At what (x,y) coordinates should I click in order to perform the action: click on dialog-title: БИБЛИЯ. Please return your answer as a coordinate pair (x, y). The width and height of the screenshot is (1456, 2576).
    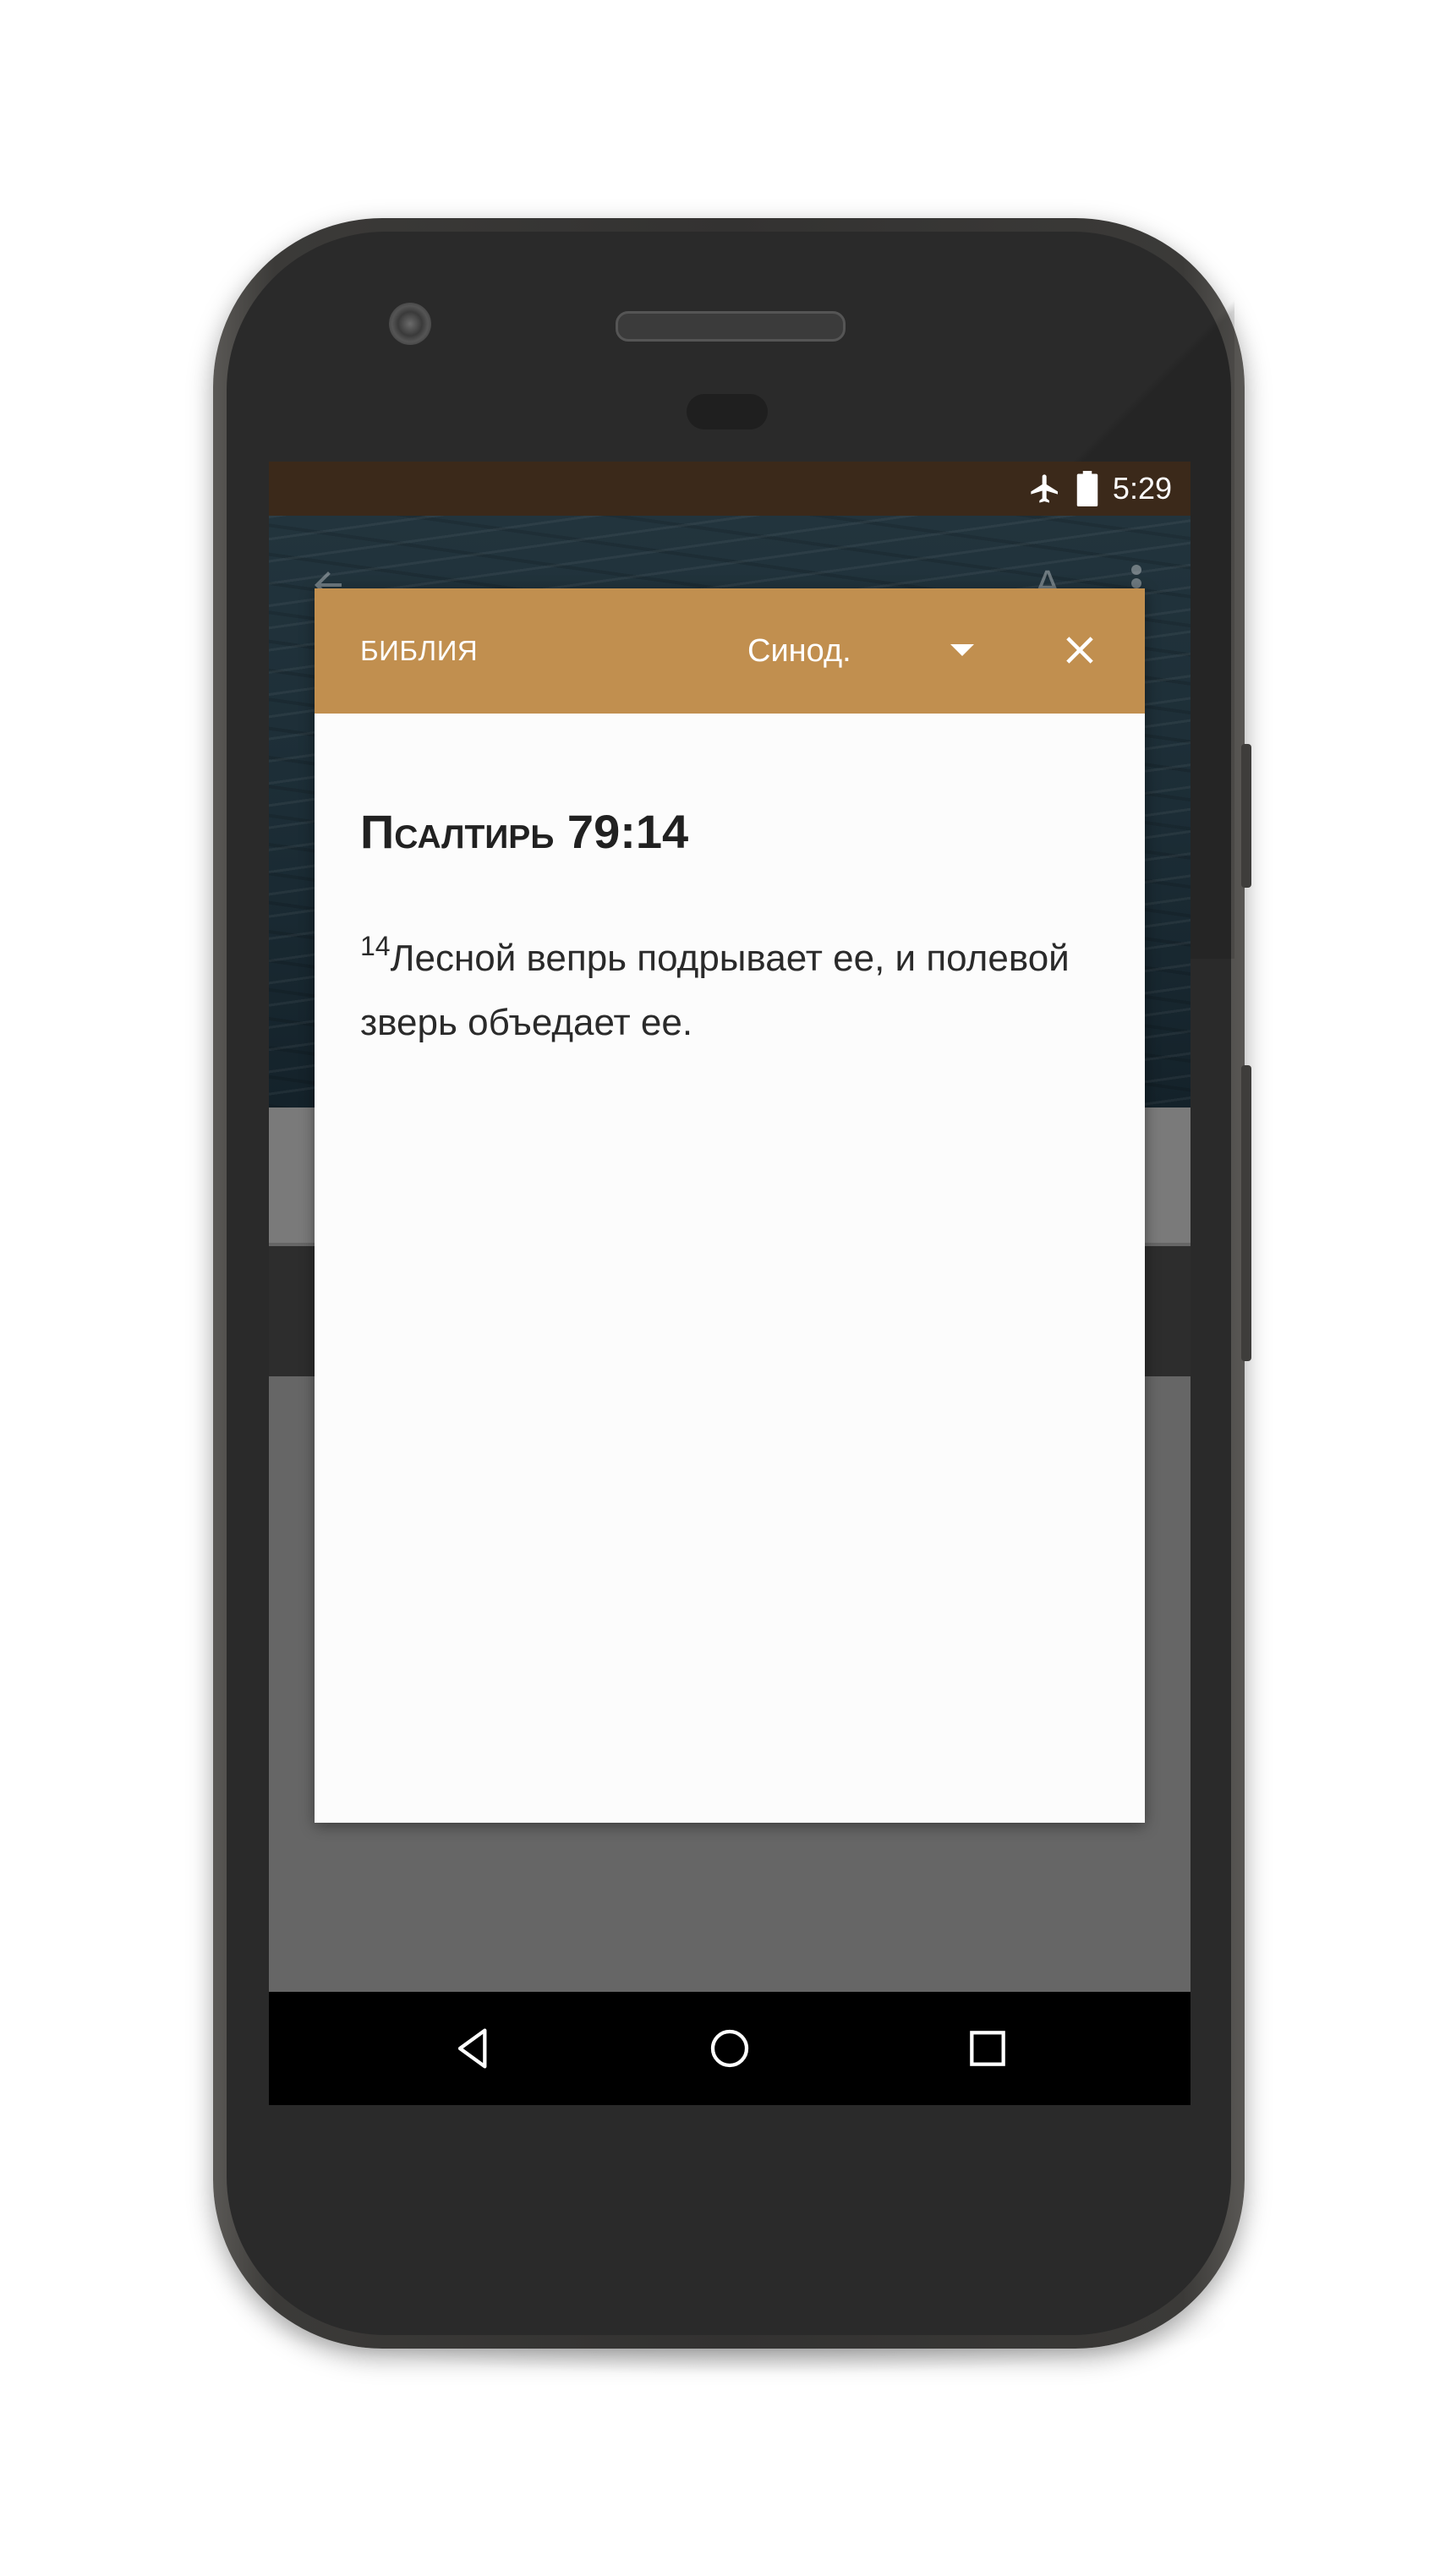
    Looking at the image, I should click on (420, 650).